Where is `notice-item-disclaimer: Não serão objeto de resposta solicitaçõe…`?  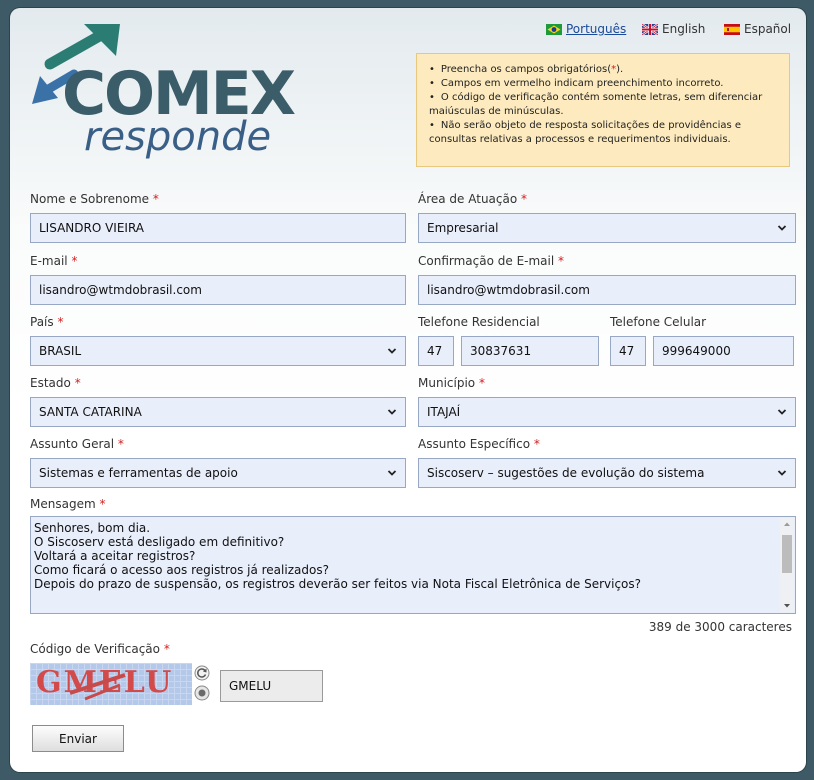
notice-item-disclaimer: Não serão objeto de resposta solicitaçõe… is located at coordinates (605, 133).